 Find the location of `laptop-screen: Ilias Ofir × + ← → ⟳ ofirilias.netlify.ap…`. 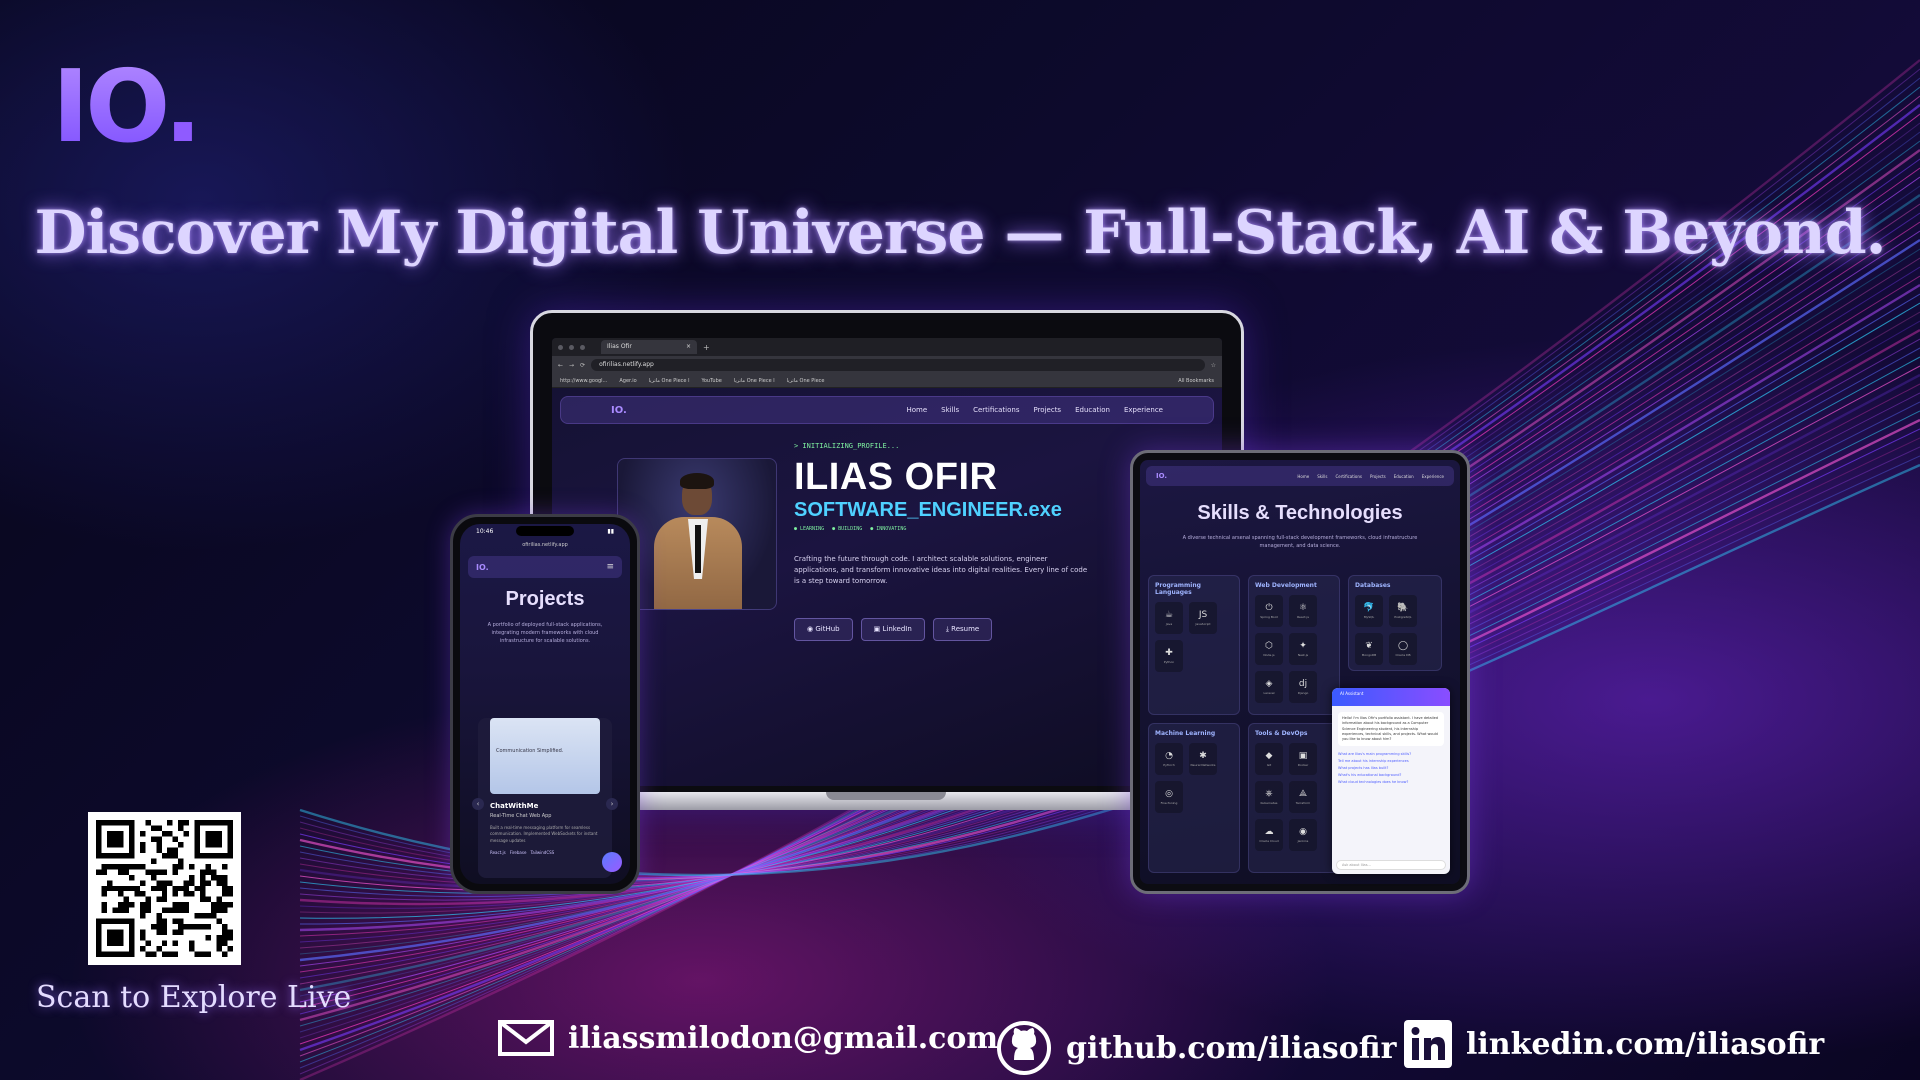

laptop-screen: Ilias Ofir × + ← → ⟳ ofirilias.netlify.ap… is located at coordinates (887, 562).